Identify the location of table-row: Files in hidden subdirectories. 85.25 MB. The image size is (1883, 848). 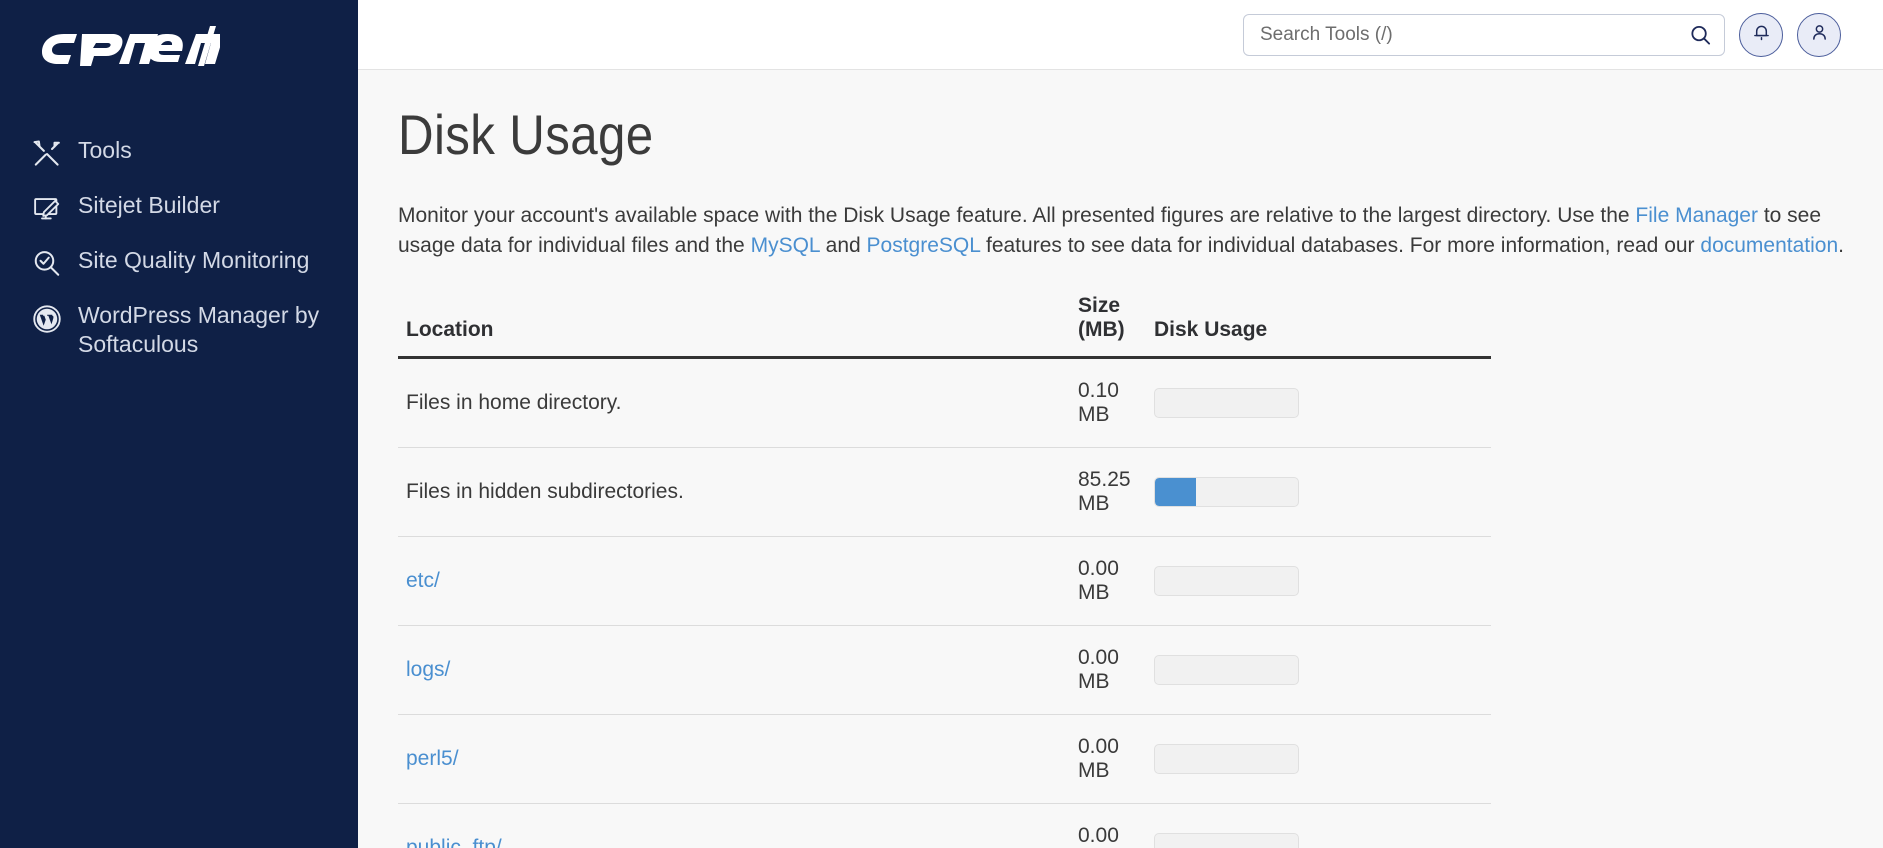
(944, 492).